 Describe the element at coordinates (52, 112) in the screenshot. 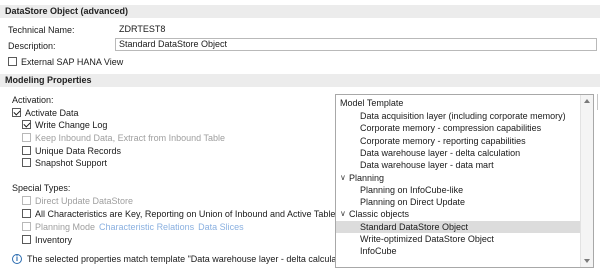

I see `activate-data-label: Activate Data` at that location.